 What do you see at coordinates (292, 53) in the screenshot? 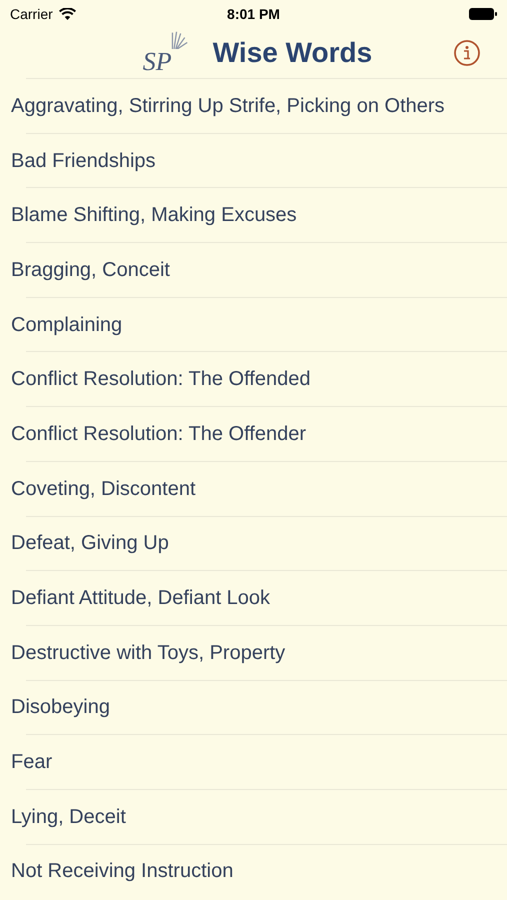
I see `app-title: Wise Words` at bounding box center [292, 53].